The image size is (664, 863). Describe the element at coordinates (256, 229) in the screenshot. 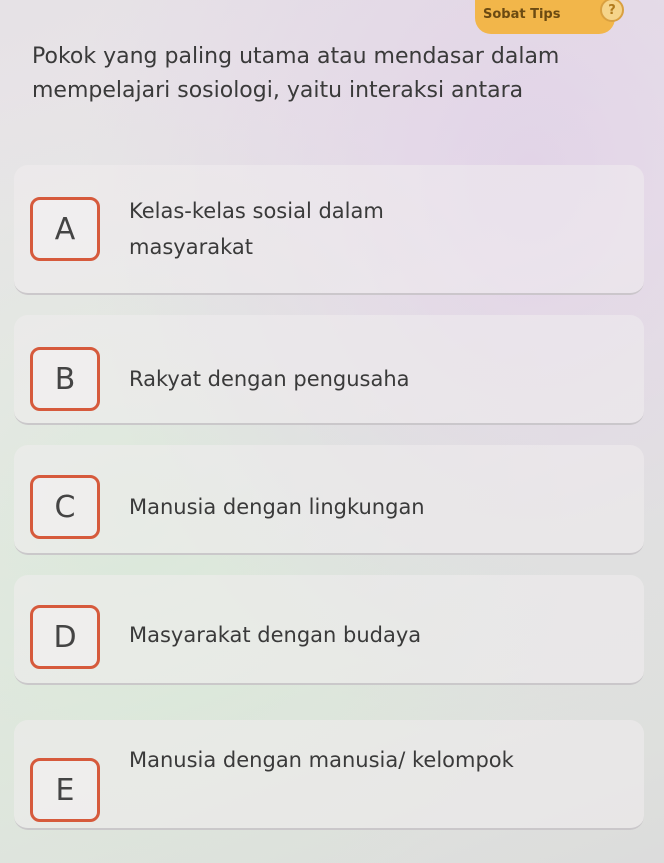

I see `option-text-a: Kelas-kelas sosial dalam masyarakat` at that location.